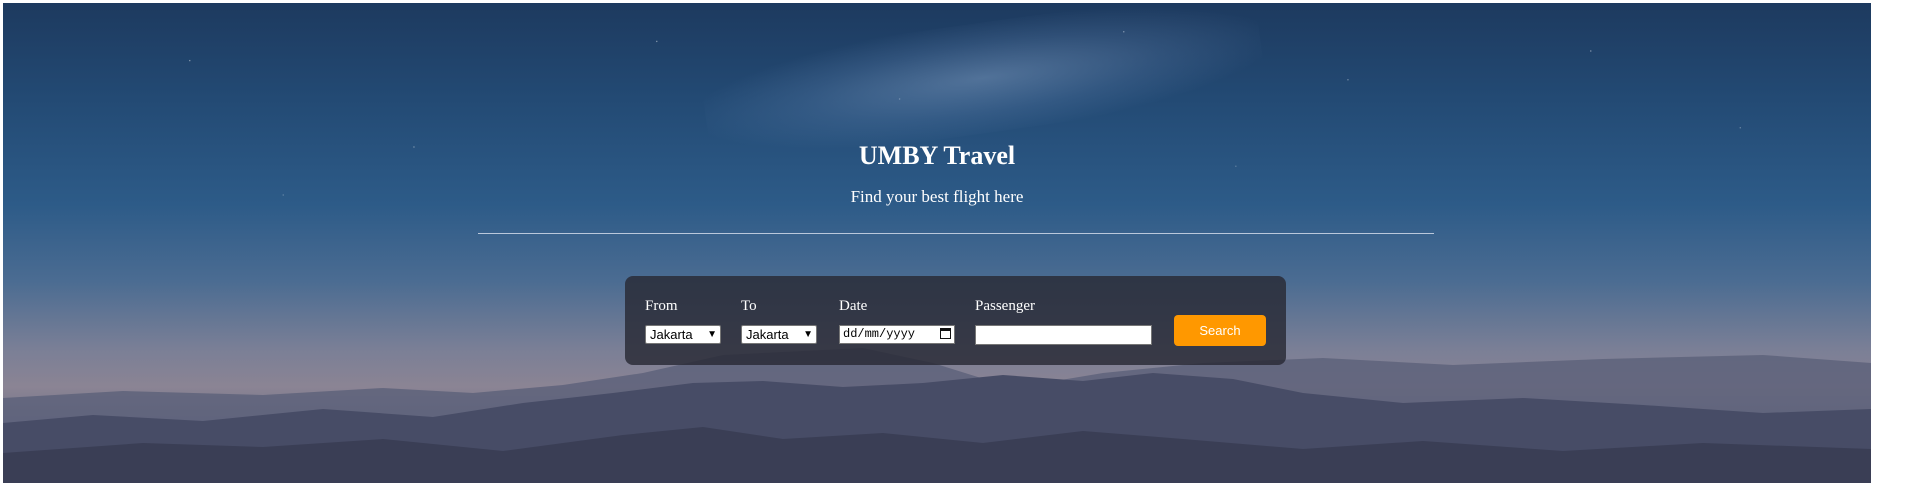 The height and width of the screenshot is (486, 1910). Describe the element at coordinates (767, 334) in the screenshot. I see `to-select-value: Jakarta` at that location.